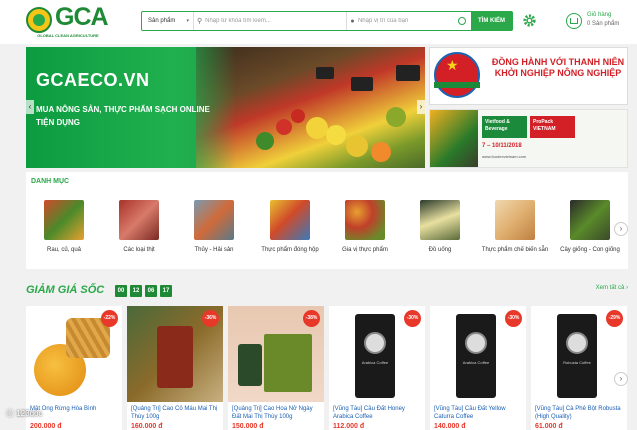 The width and height of the screenshot is (637, 430). I want to click on category-item: Rau, củ, quả, so click(64, 230).